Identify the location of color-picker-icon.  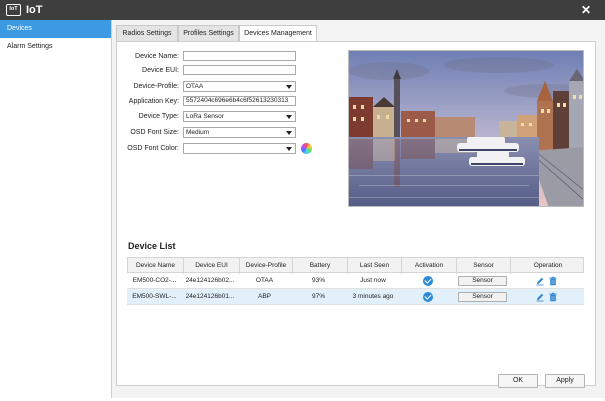
(306, 148).